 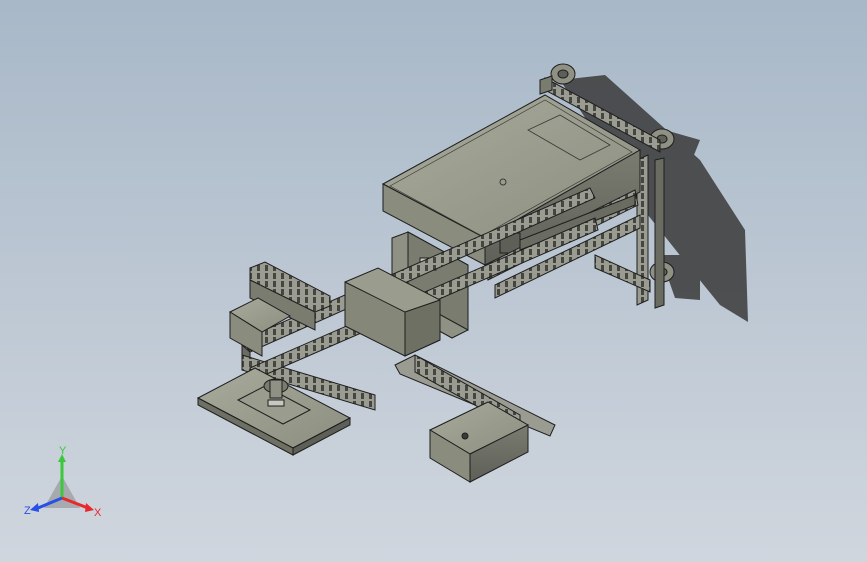 I want to click on z-axis-label: Z, so click(x=27, y=511).